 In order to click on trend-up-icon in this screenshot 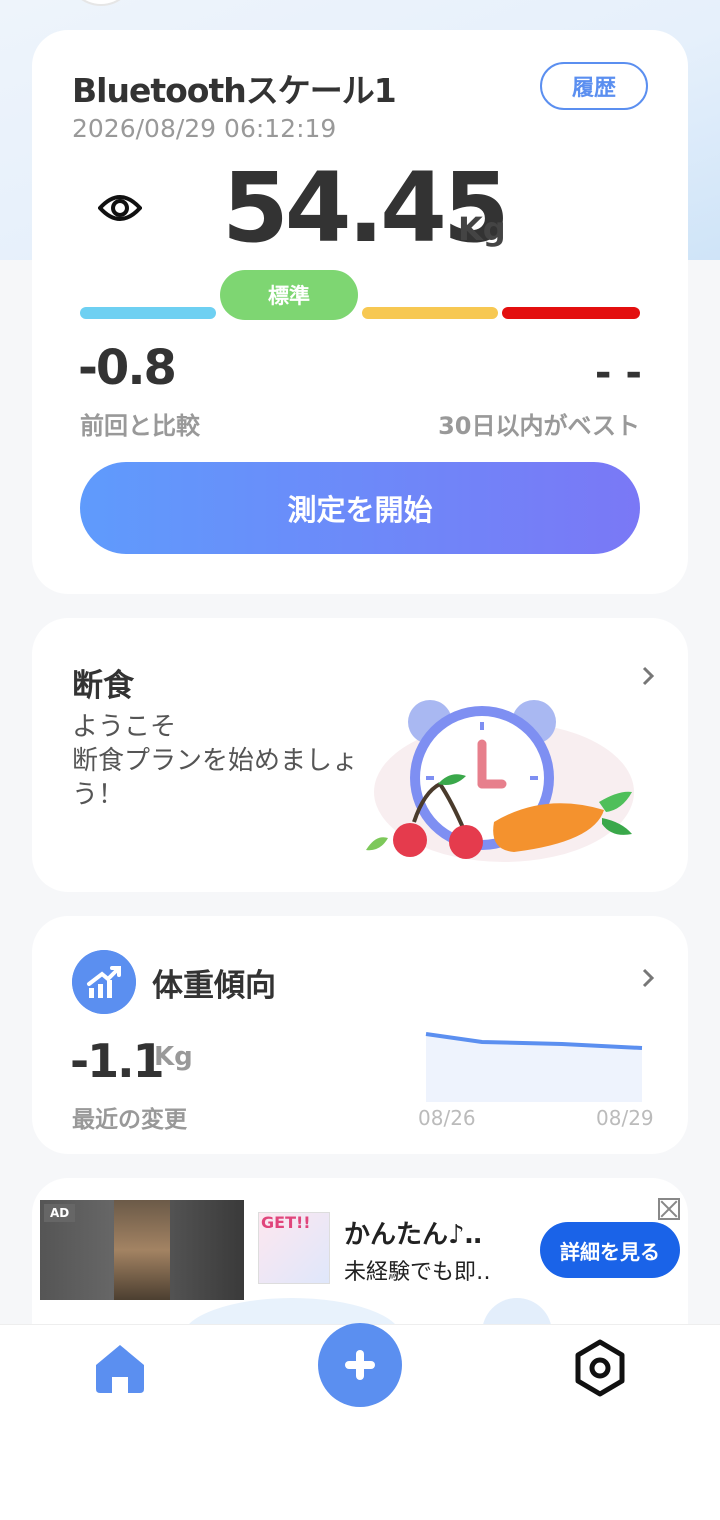, I will do `click(104, 982)`.